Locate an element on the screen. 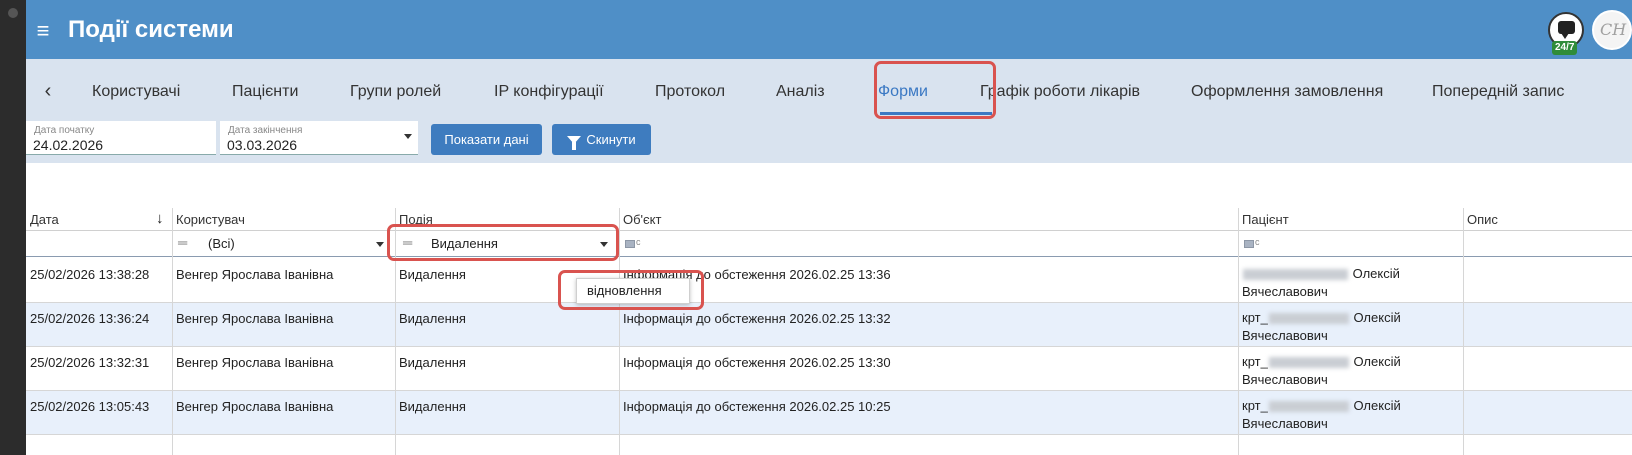 This screenshot has width=1632, height=455. reset-button: Скинути is located at coordinates (601, 139).